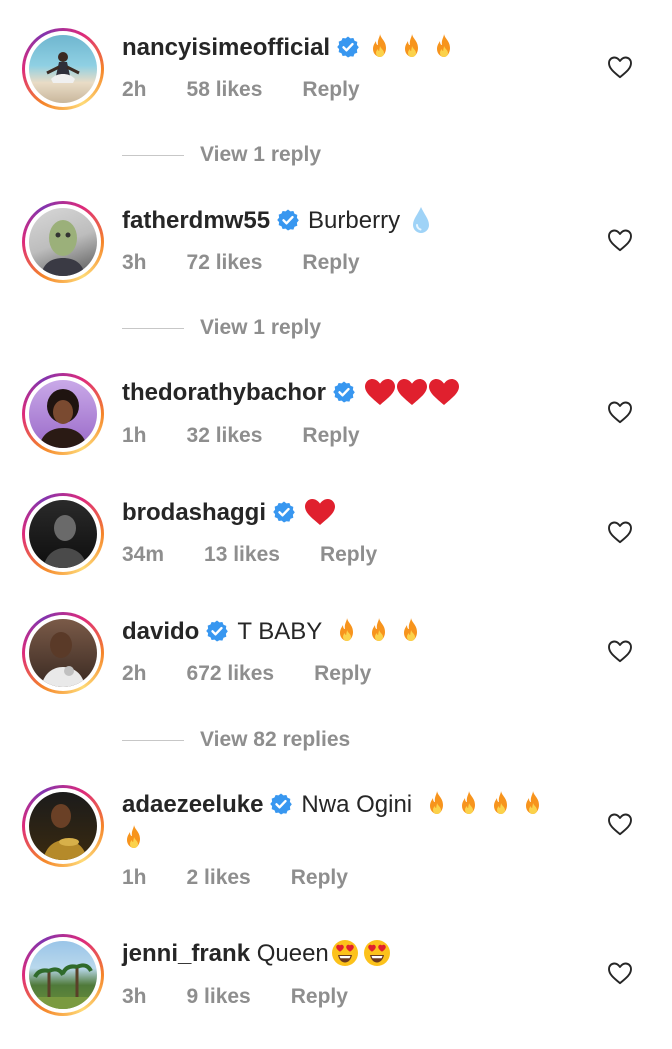 The height and width of the screenshot is (1049, 672). I want to click on comment-username: adaezeeluke, so click(192, 804).